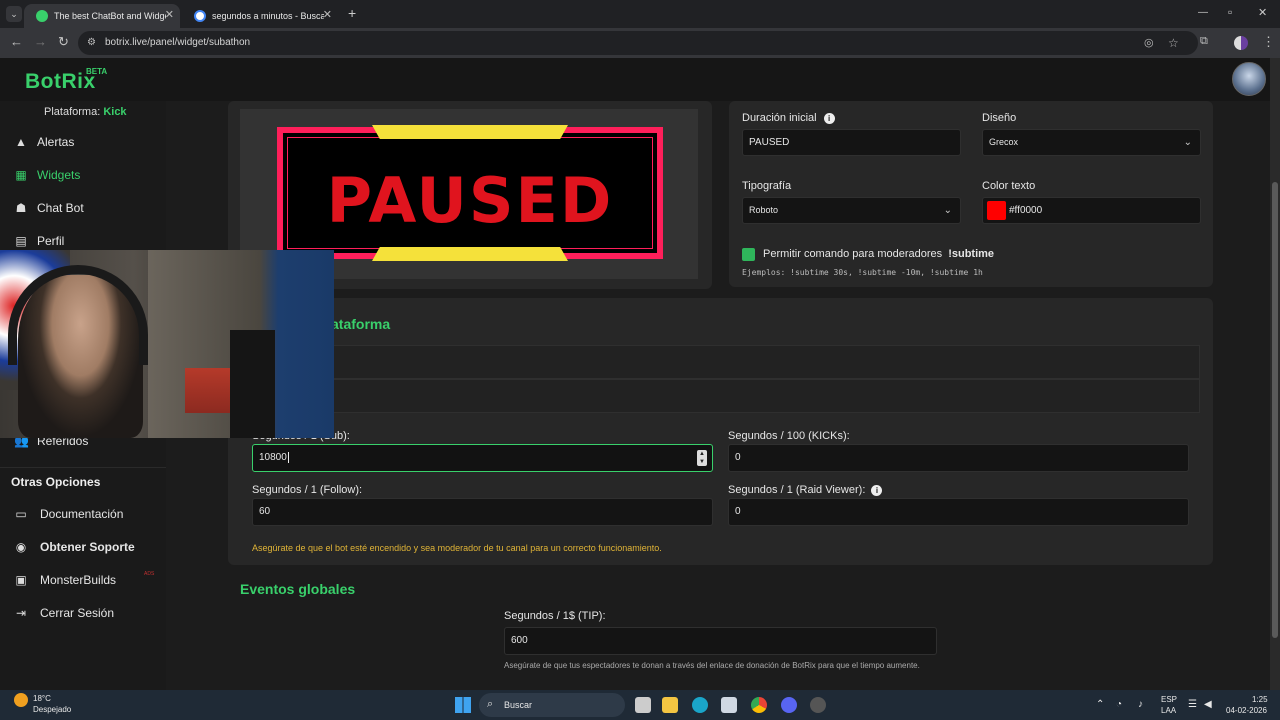  What do you see at coordinates (1192, 704) in the screenshot?
I see `tray-wifi-icon: ☰` at bounding box center [1192, 704].